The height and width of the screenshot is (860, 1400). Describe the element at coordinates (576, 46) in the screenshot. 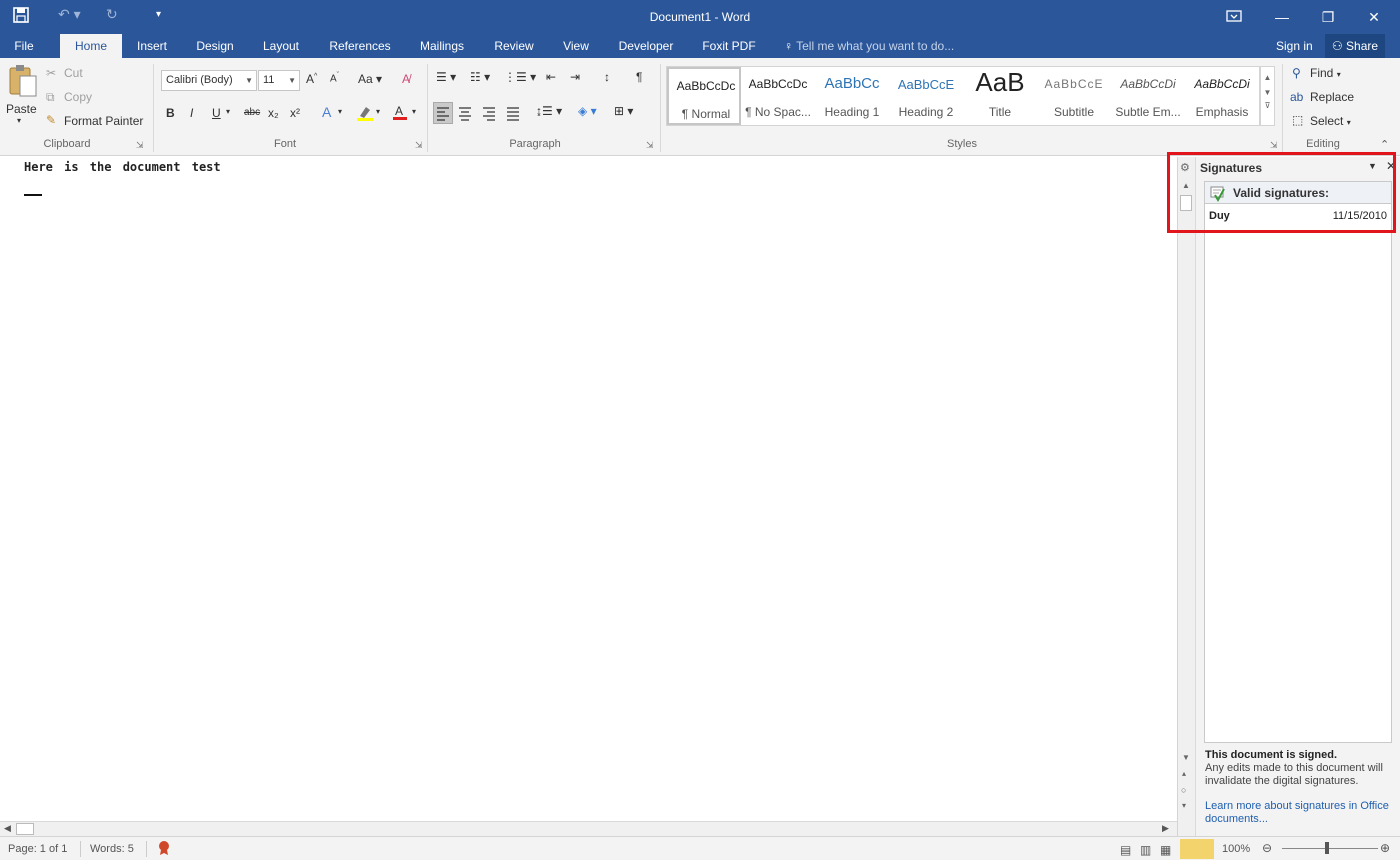

I see `tab-view: View` at that location.